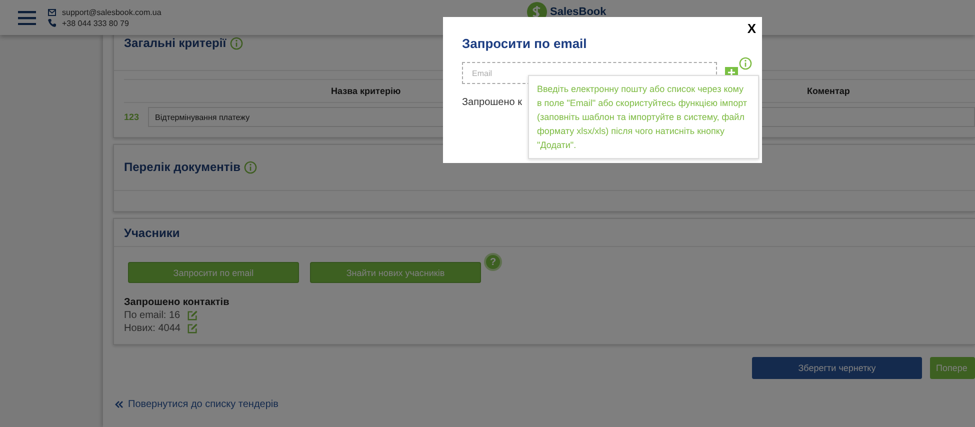 Image resolution: width=975 pixels, height=427 pixels. Describe the element at coordinates (578, 12) in the screenshot. I see `logo-text: SalesBook` at that location.